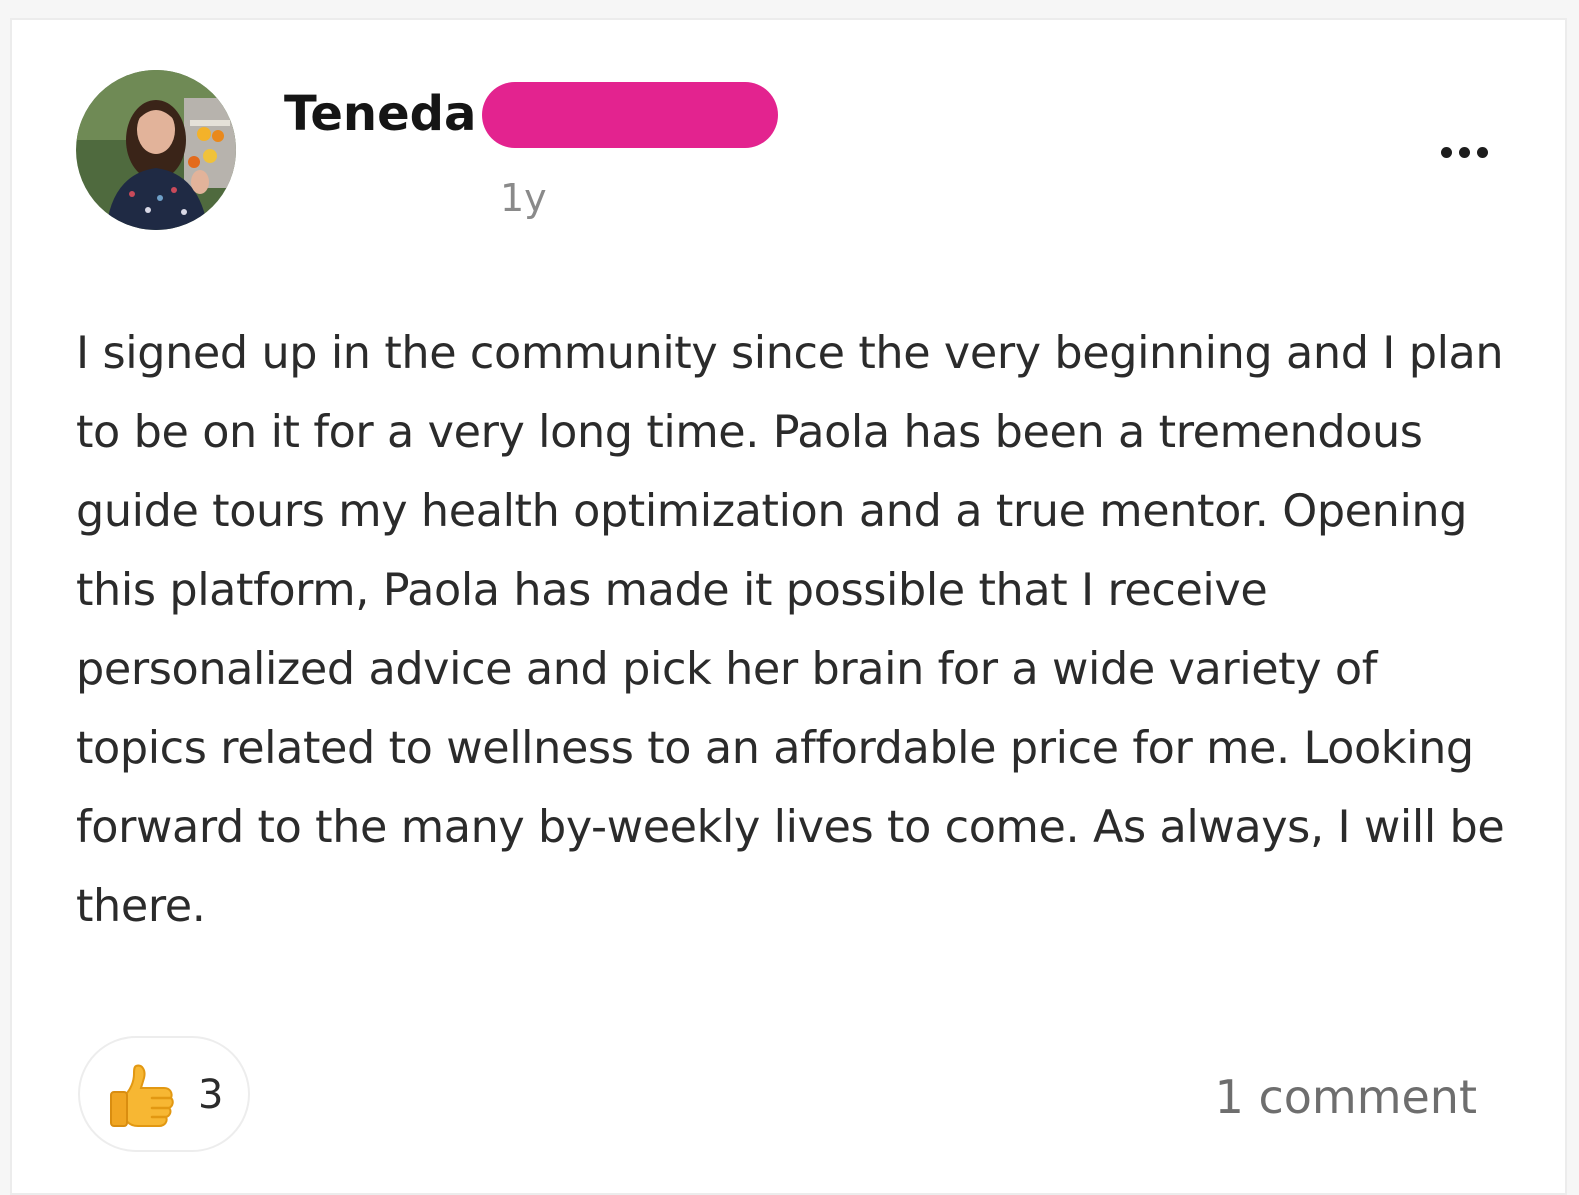  What do you see at coordinates (142, 1095) in the screenshot?
I see `thumbs-up-icon` at bounding box center [142, 1095].